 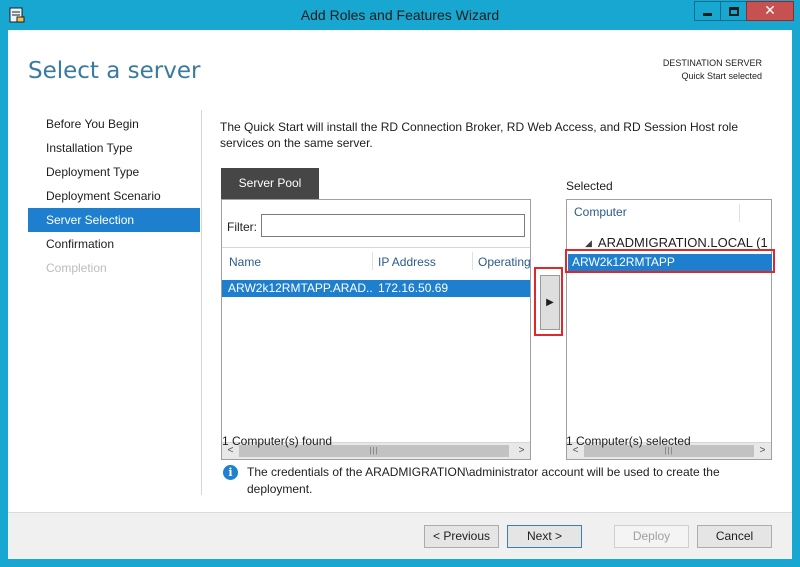 What do you see at coordinates (628, 441) in the screenshot?
I see `selected-count: 1 Computer(s) selected` at bounding box center [628, 441].